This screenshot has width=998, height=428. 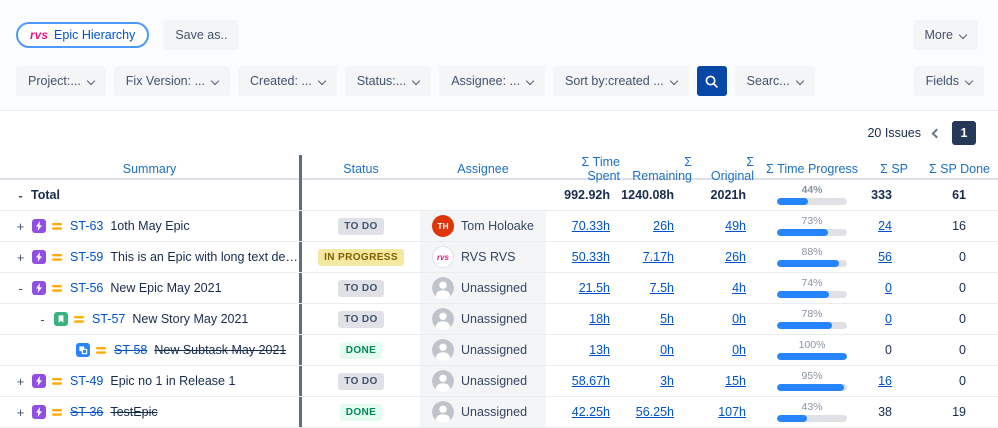 I want to click on column-header-sp-done: Σ SP Done, so click(x=957, y=169).